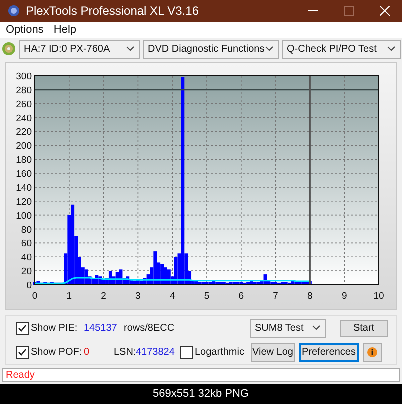  What do you see at coordinates (220, 353) in the screenshot?
I see `logarithmic-label: Logarthmic` at bounding box center [220, 353].